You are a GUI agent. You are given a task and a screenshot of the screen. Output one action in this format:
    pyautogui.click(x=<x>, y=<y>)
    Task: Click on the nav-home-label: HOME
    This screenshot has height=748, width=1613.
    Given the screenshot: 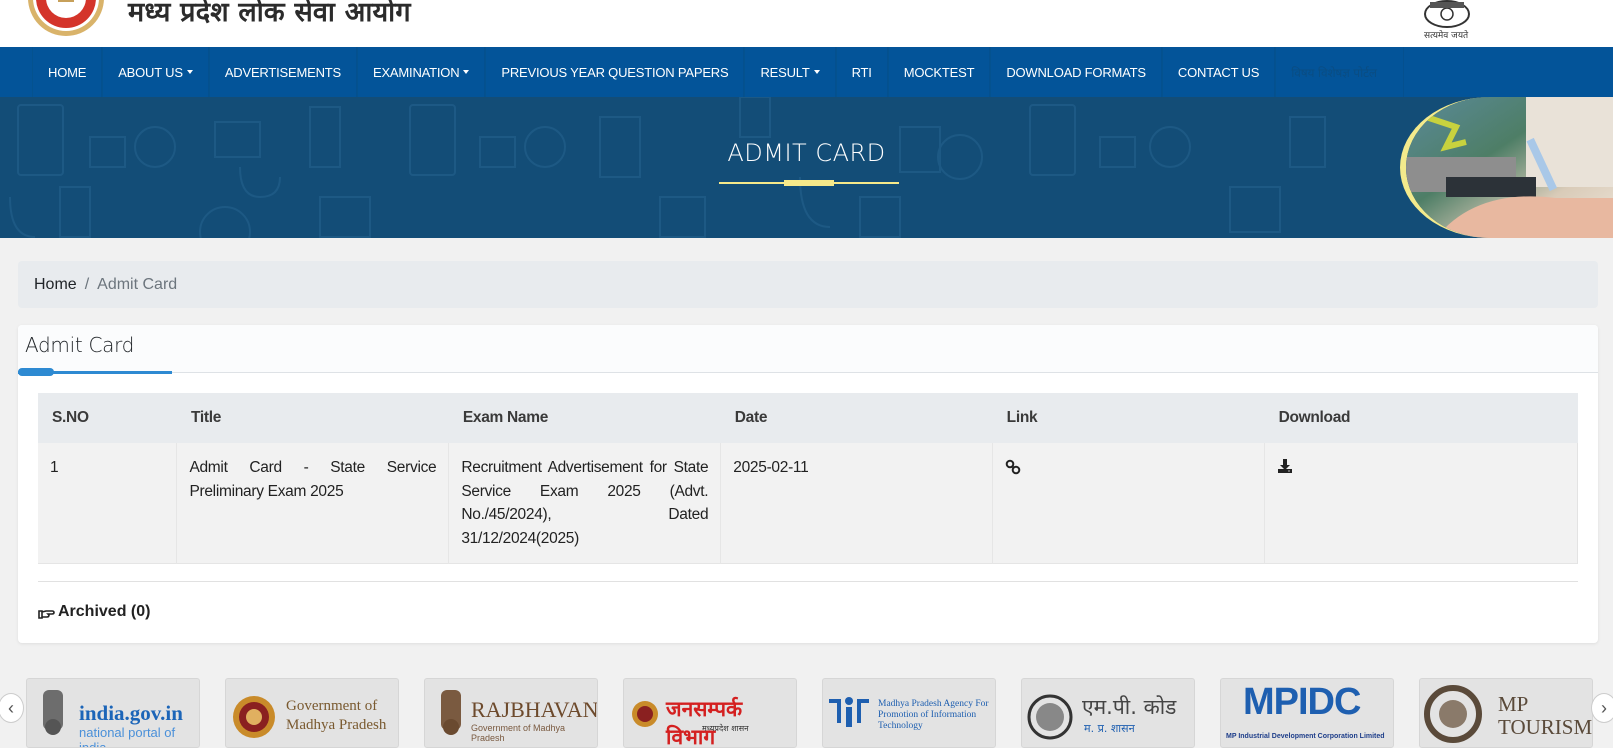 What is the action you would take?
    pyautogui.click(x=67, y=72)
    